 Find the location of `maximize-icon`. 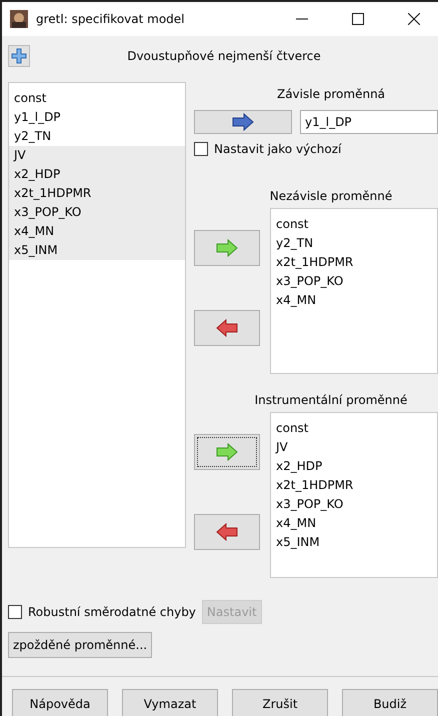

maximize-icon is located at coordinates (358, 19).